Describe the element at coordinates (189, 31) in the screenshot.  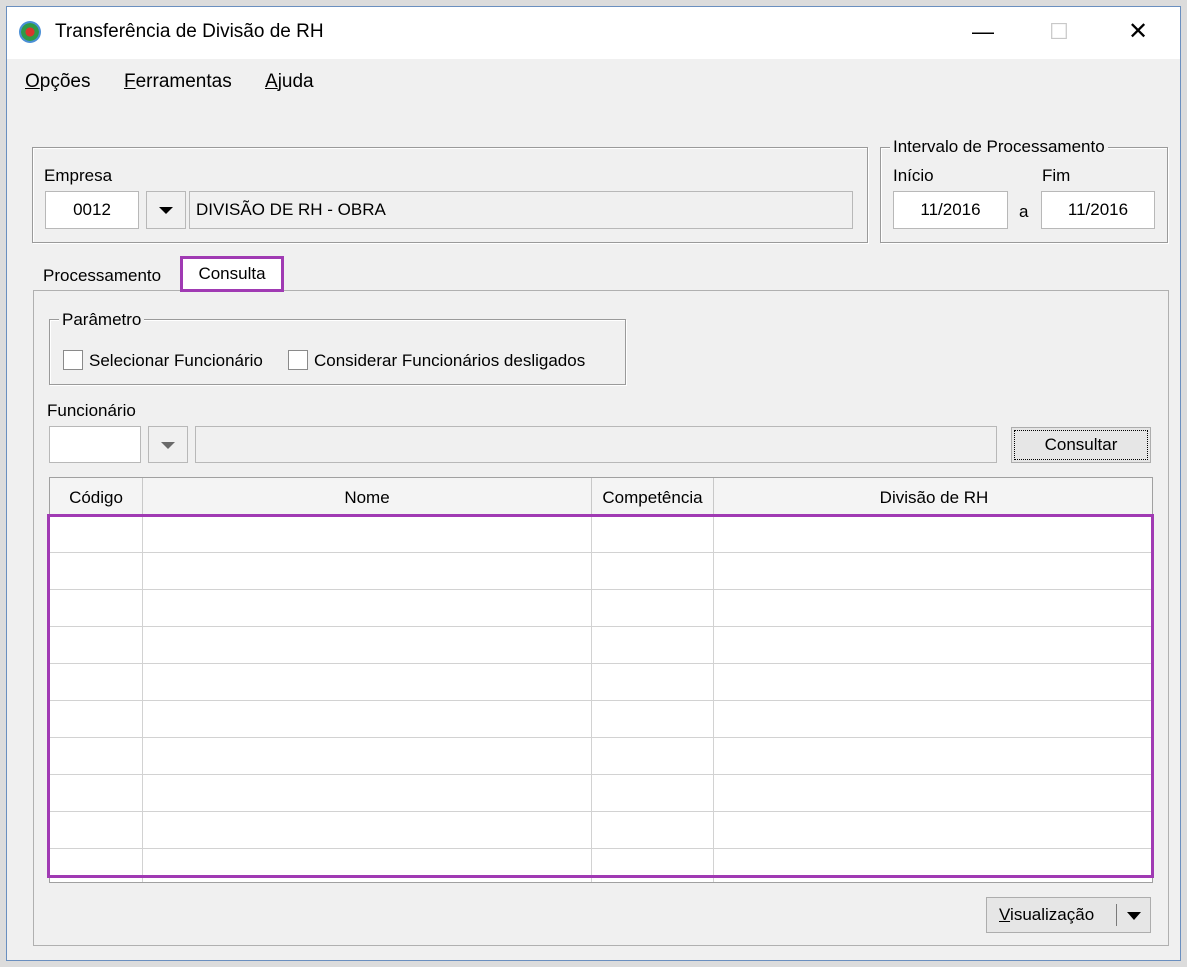
I see `window-title: Transferência de Divisão de RH` at that location.